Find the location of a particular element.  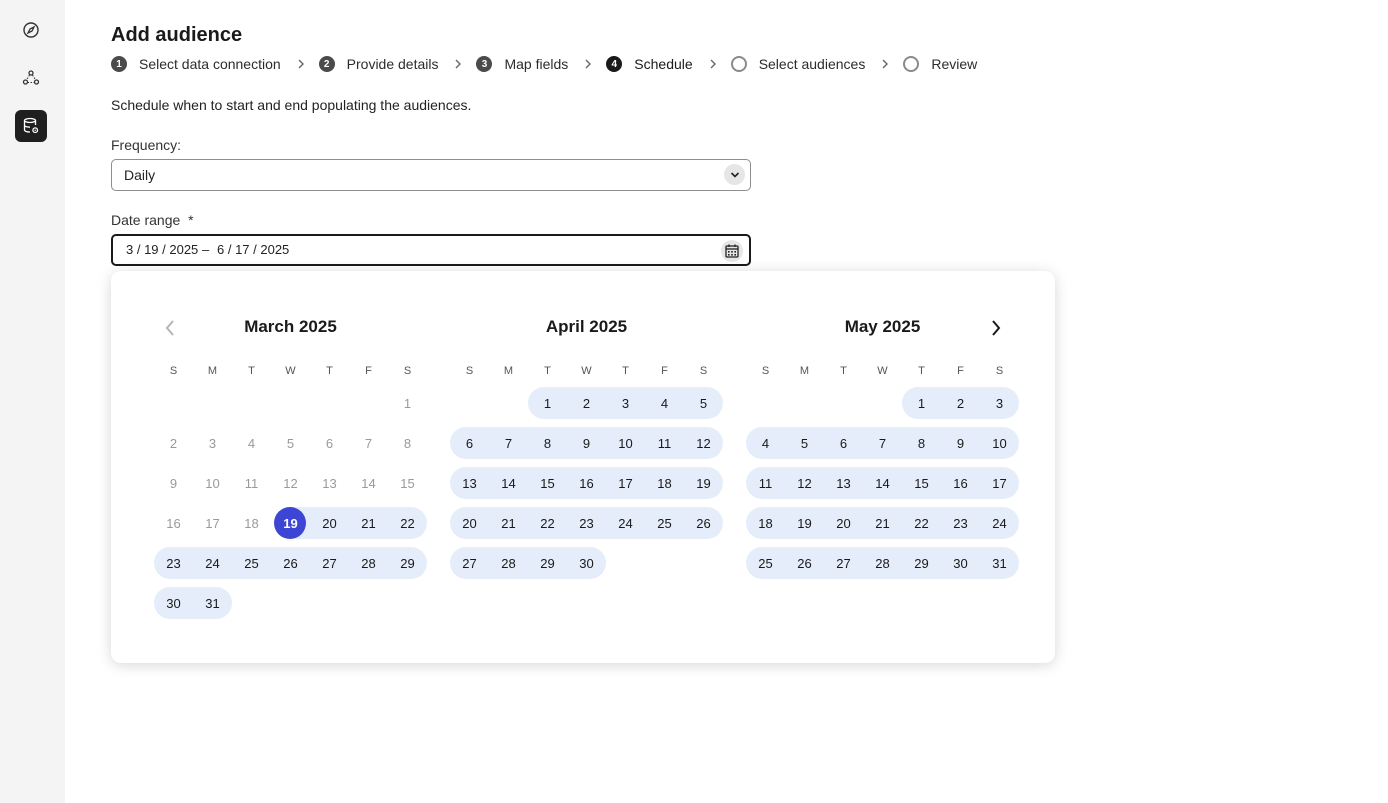

step-provide-details: 2 Provide details is located at coordinates (378, 64).